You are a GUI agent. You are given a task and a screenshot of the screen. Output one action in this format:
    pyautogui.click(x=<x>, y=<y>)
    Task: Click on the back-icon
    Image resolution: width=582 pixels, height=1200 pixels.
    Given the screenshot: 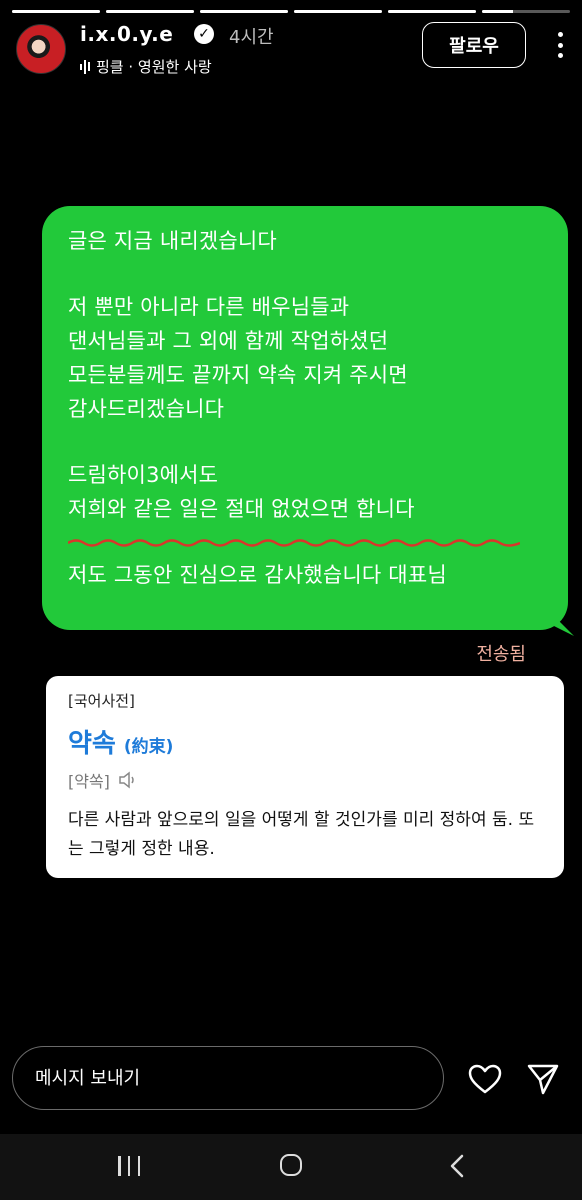 What is the action you would take?
    pyautogui.click(x=457, y=1166)
    